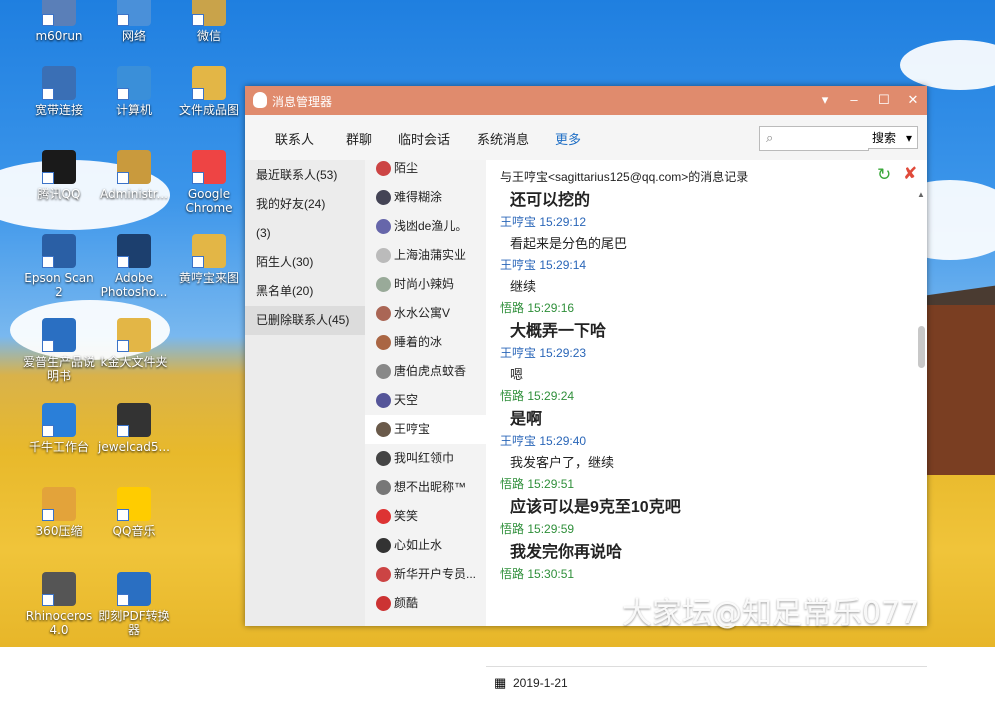  I want to click on category-item: 陌生人(30), so click(305, 262).